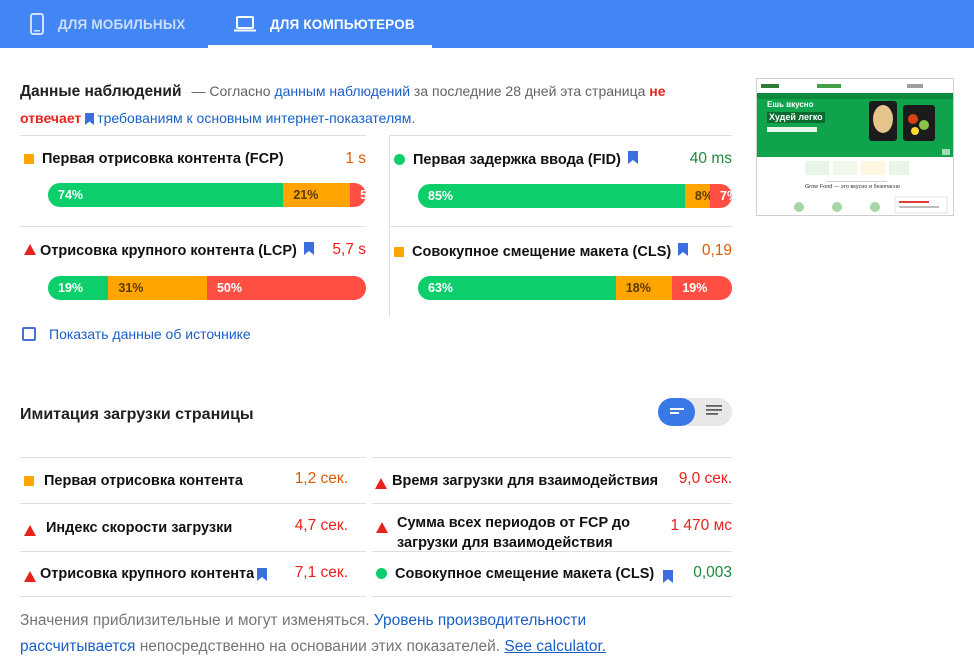 This screenshot has width=974, height=672. What do you see at coordinates (122, 24) in the screenshot?
I see `tab-mobile-label: ДЛЯ МОБИЛЬНЫХ` at bounding box center [122, 24].